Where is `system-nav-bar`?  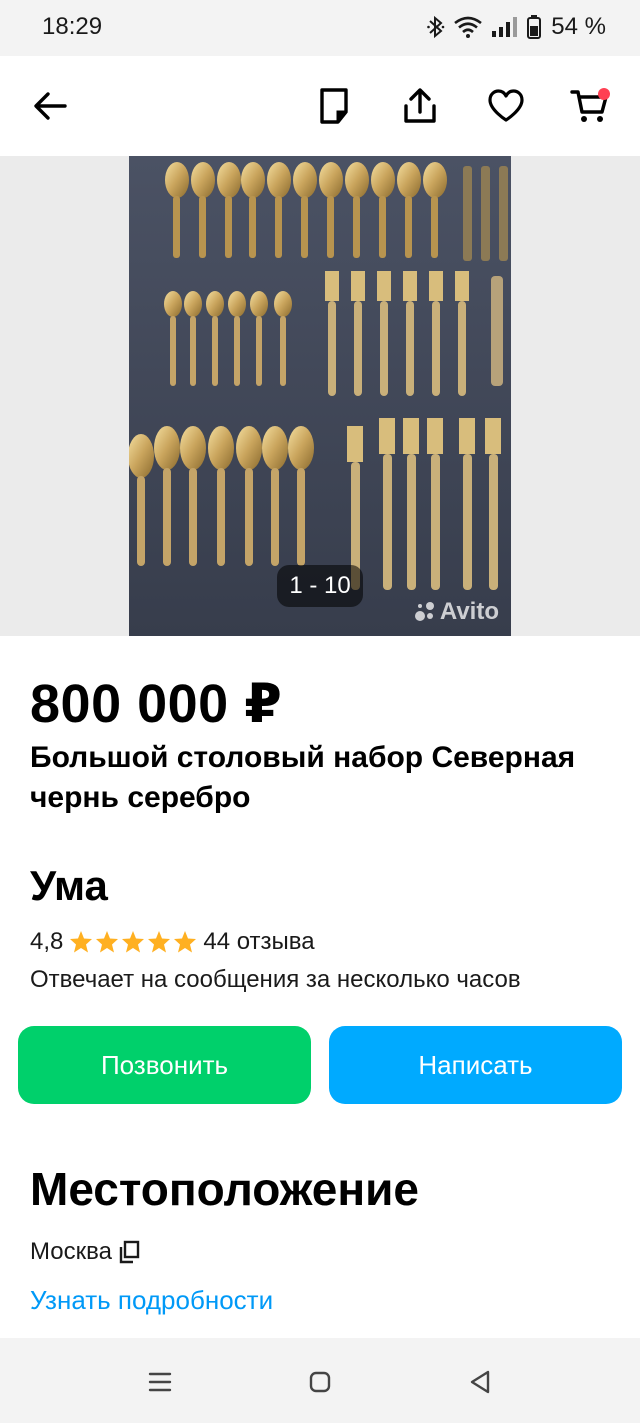 system-nav-bar is located at coordinates (320, 1380).